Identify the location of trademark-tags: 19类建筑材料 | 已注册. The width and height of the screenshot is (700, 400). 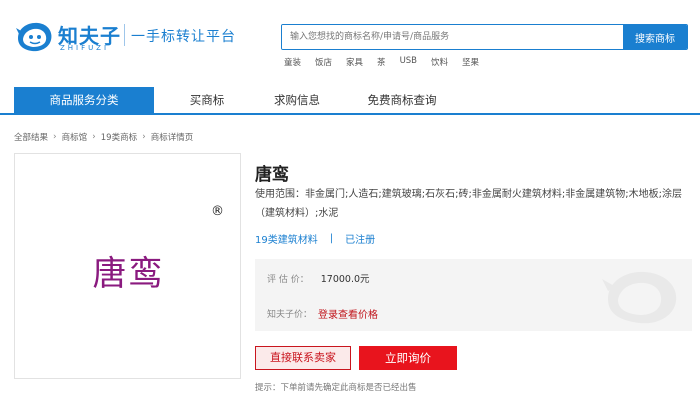
(315, 238).